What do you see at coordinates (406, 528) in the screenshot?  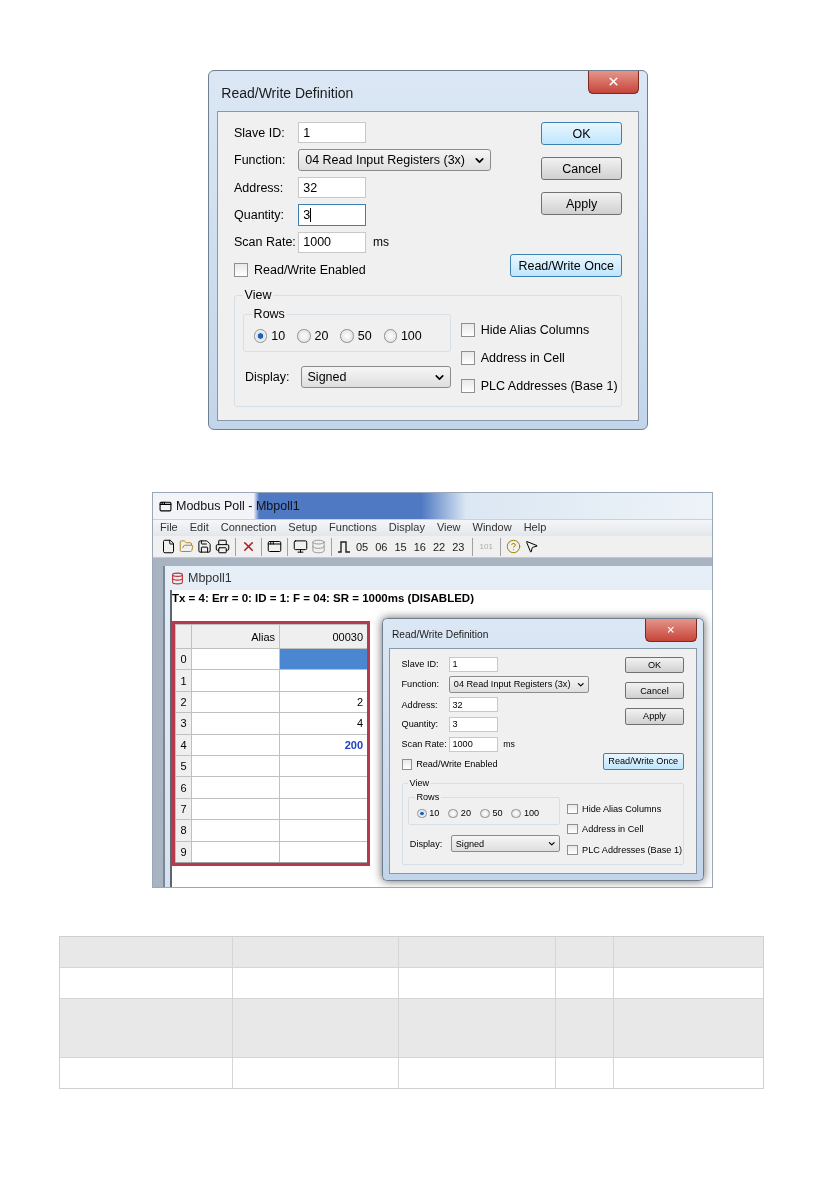 I see `menu-item: Display` at bounding box center [406, 528].